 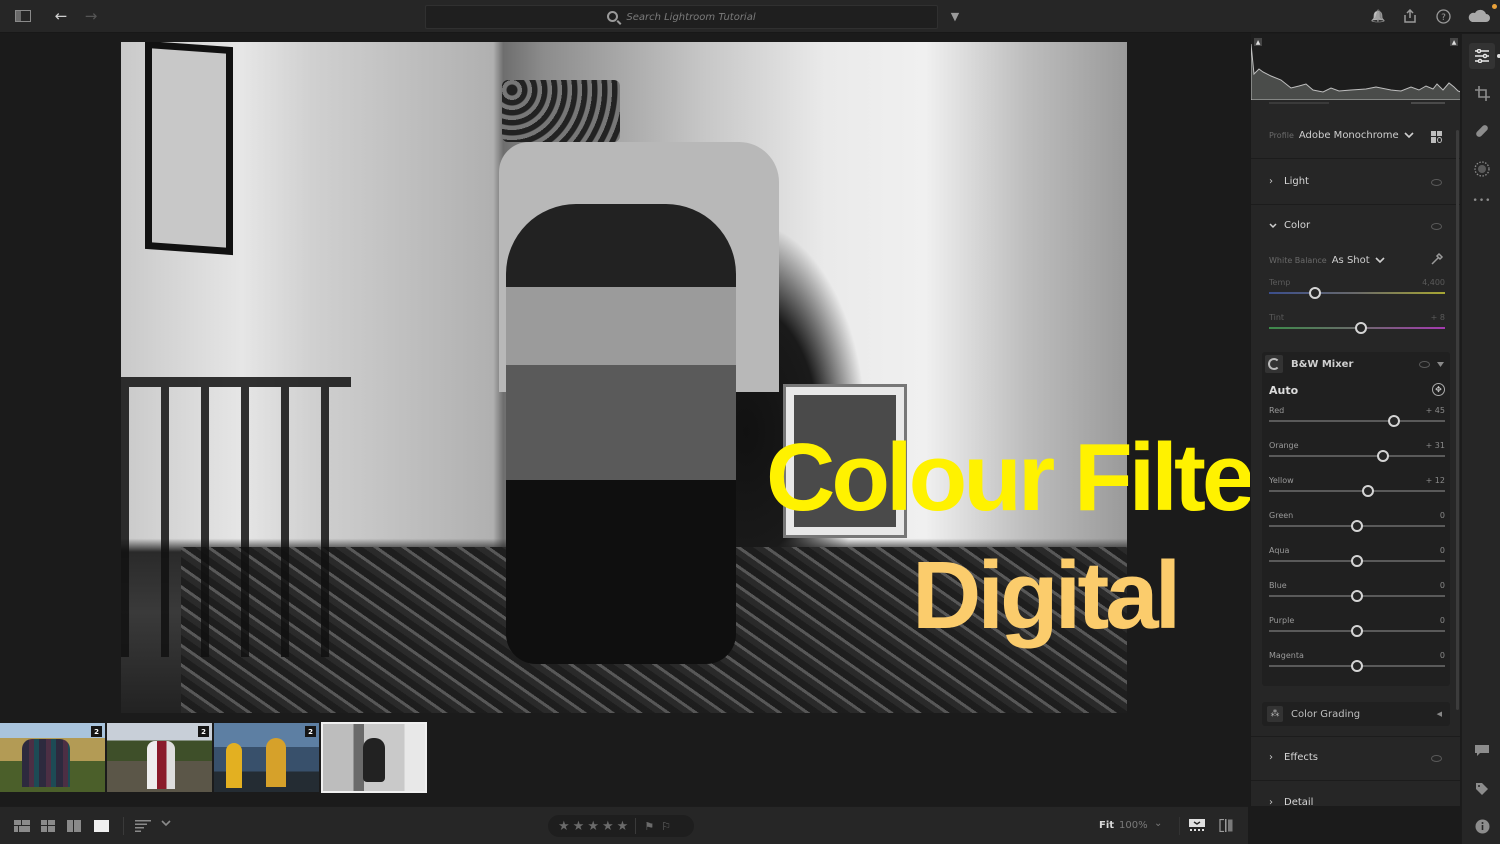 I want to click on white-balance-selector: White Balance As Shot, so click(x=1327, y=260).